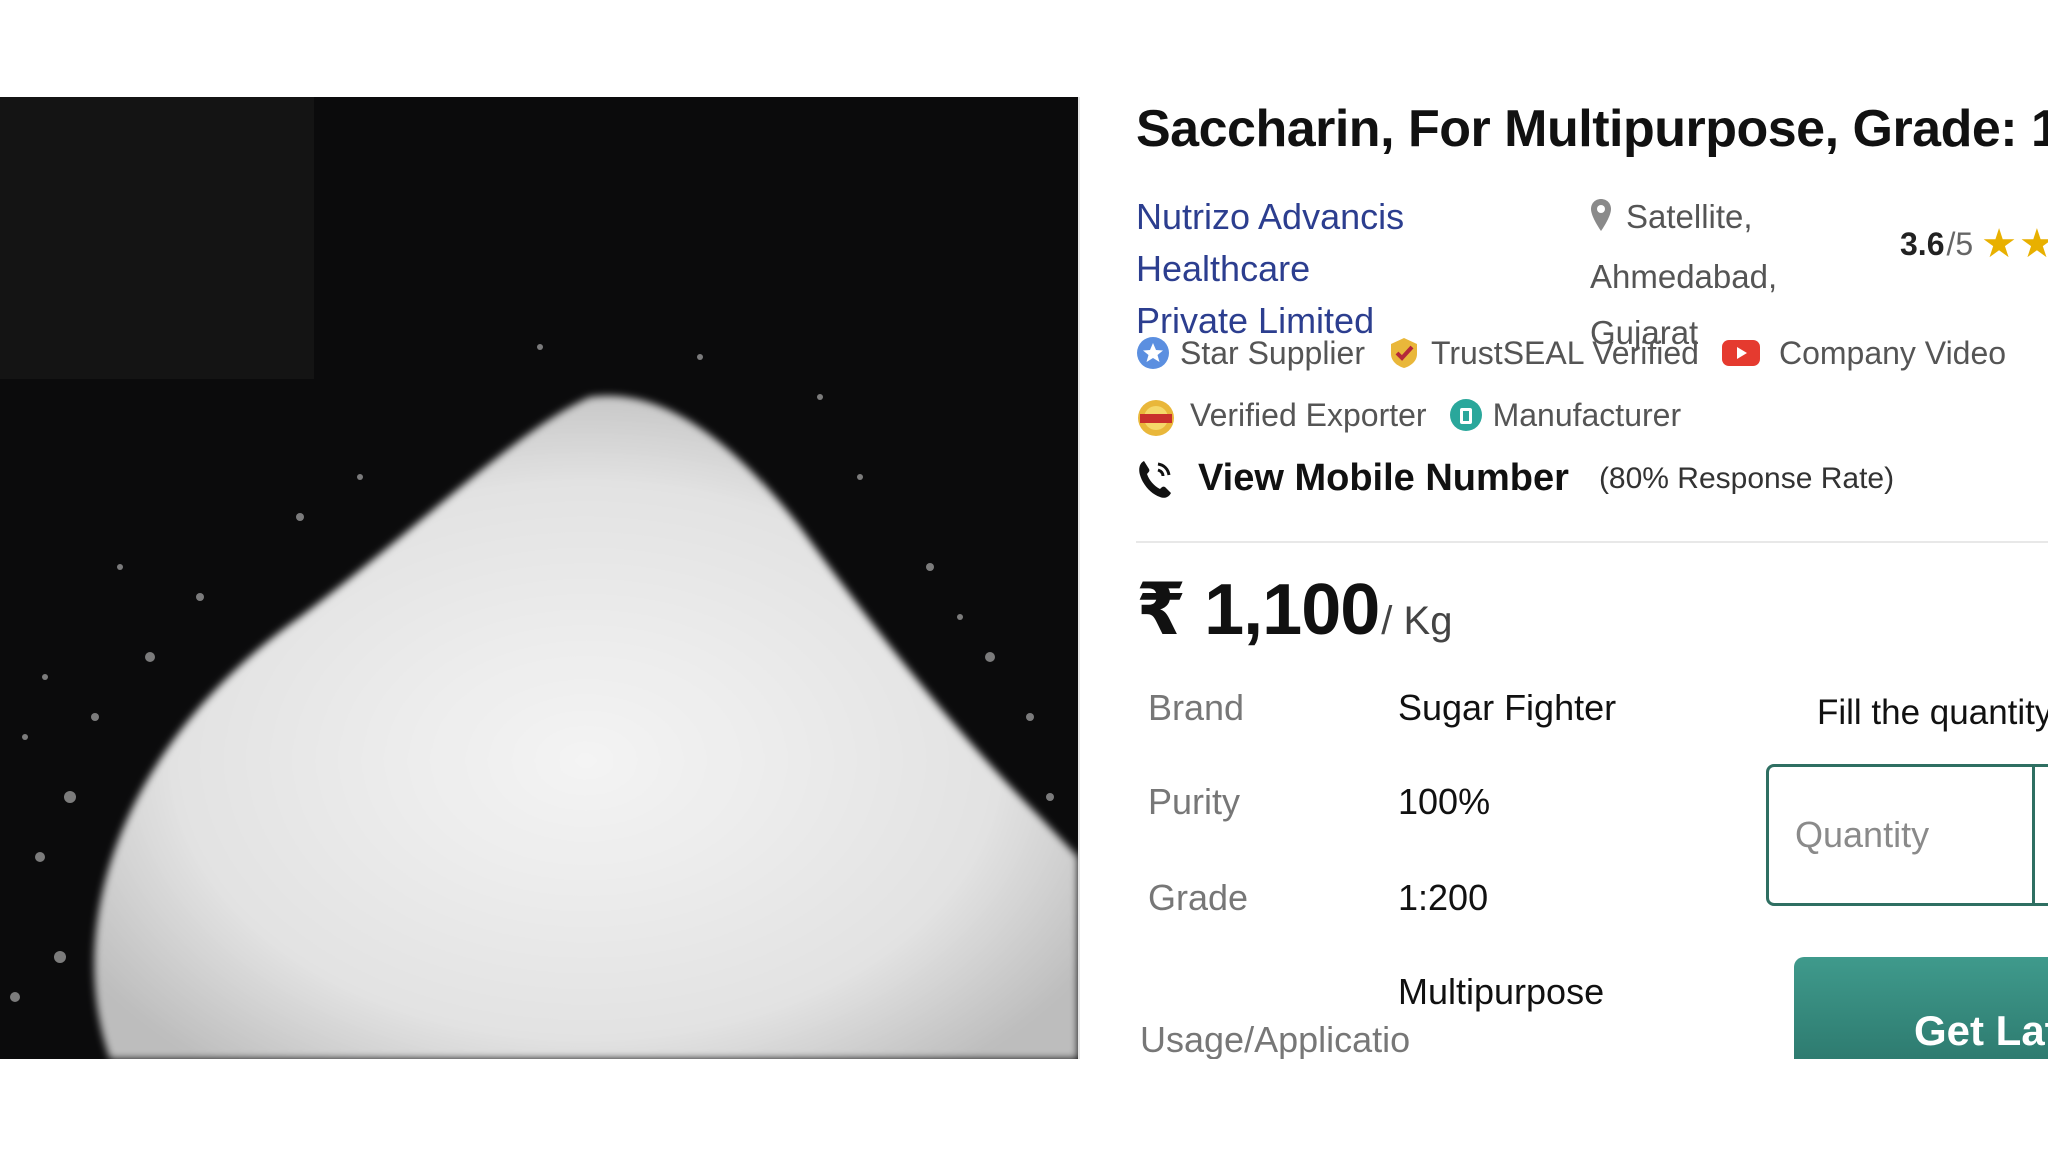 The width and height of the screenshot is (2048, 1152). Describe the element at coordinates (1404, 353) in the screenshot. I see `trustseal-icon` at that location.